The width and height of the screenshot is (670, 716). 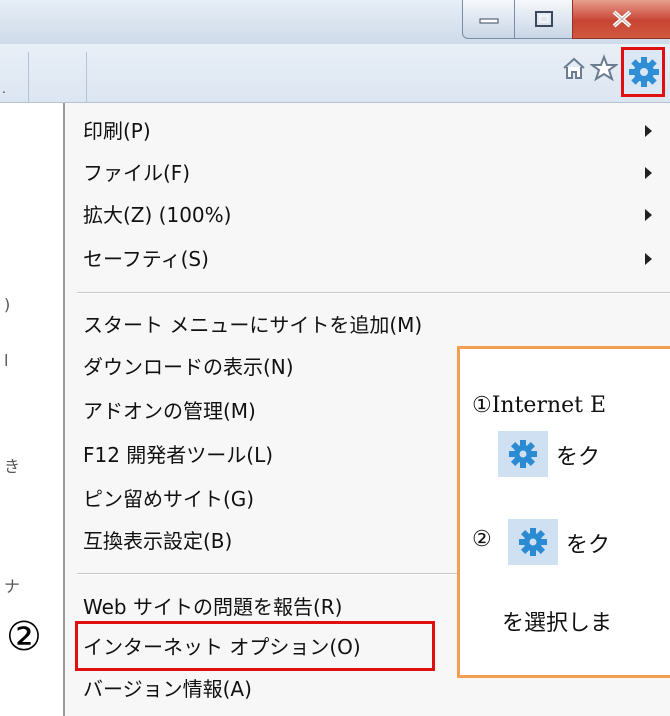 I want to click on menu-item-manage-addons: アドオンの管理(M), so click(x=169, y=411).